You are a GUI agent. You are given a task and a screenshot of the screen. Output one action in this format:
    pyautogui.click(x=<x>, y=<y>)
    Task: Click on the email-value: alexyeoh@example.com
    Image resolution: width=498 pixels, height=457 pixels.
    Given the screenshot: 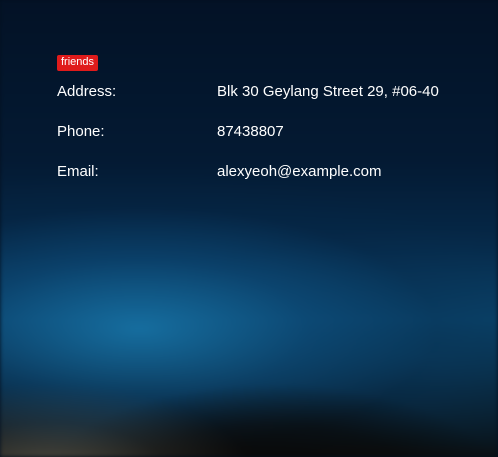 What is the action you would take?
    pyautogui.click(x=299, y=171)
    